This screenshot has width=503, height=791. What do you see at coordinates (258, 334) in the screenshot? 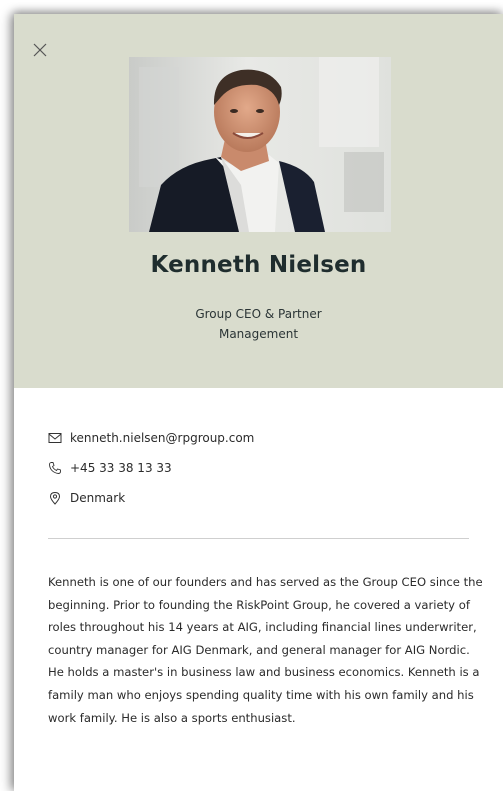
I see `profile-department: Management` at bounding box center [258, 334].